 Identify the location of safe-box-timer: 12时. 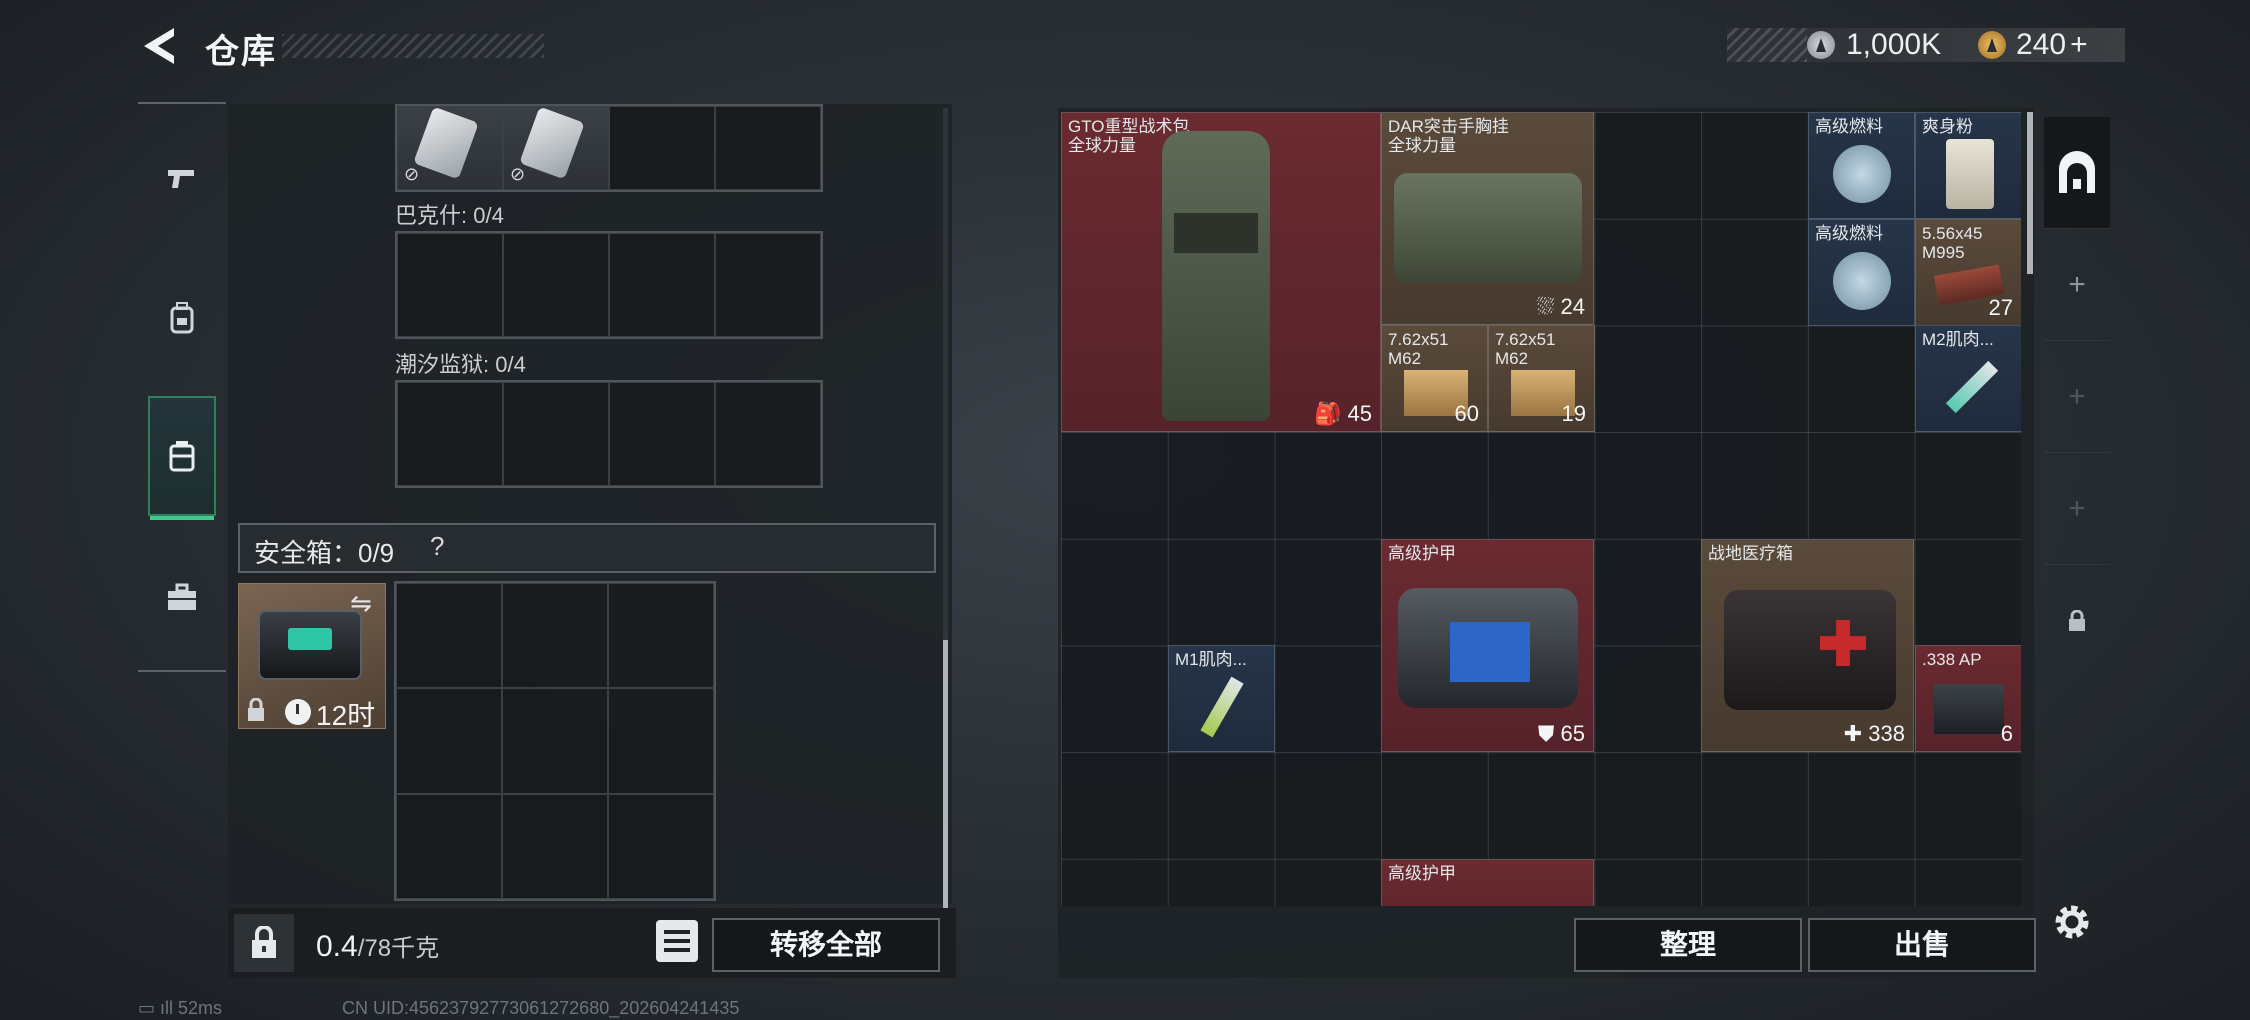
(346, 715).